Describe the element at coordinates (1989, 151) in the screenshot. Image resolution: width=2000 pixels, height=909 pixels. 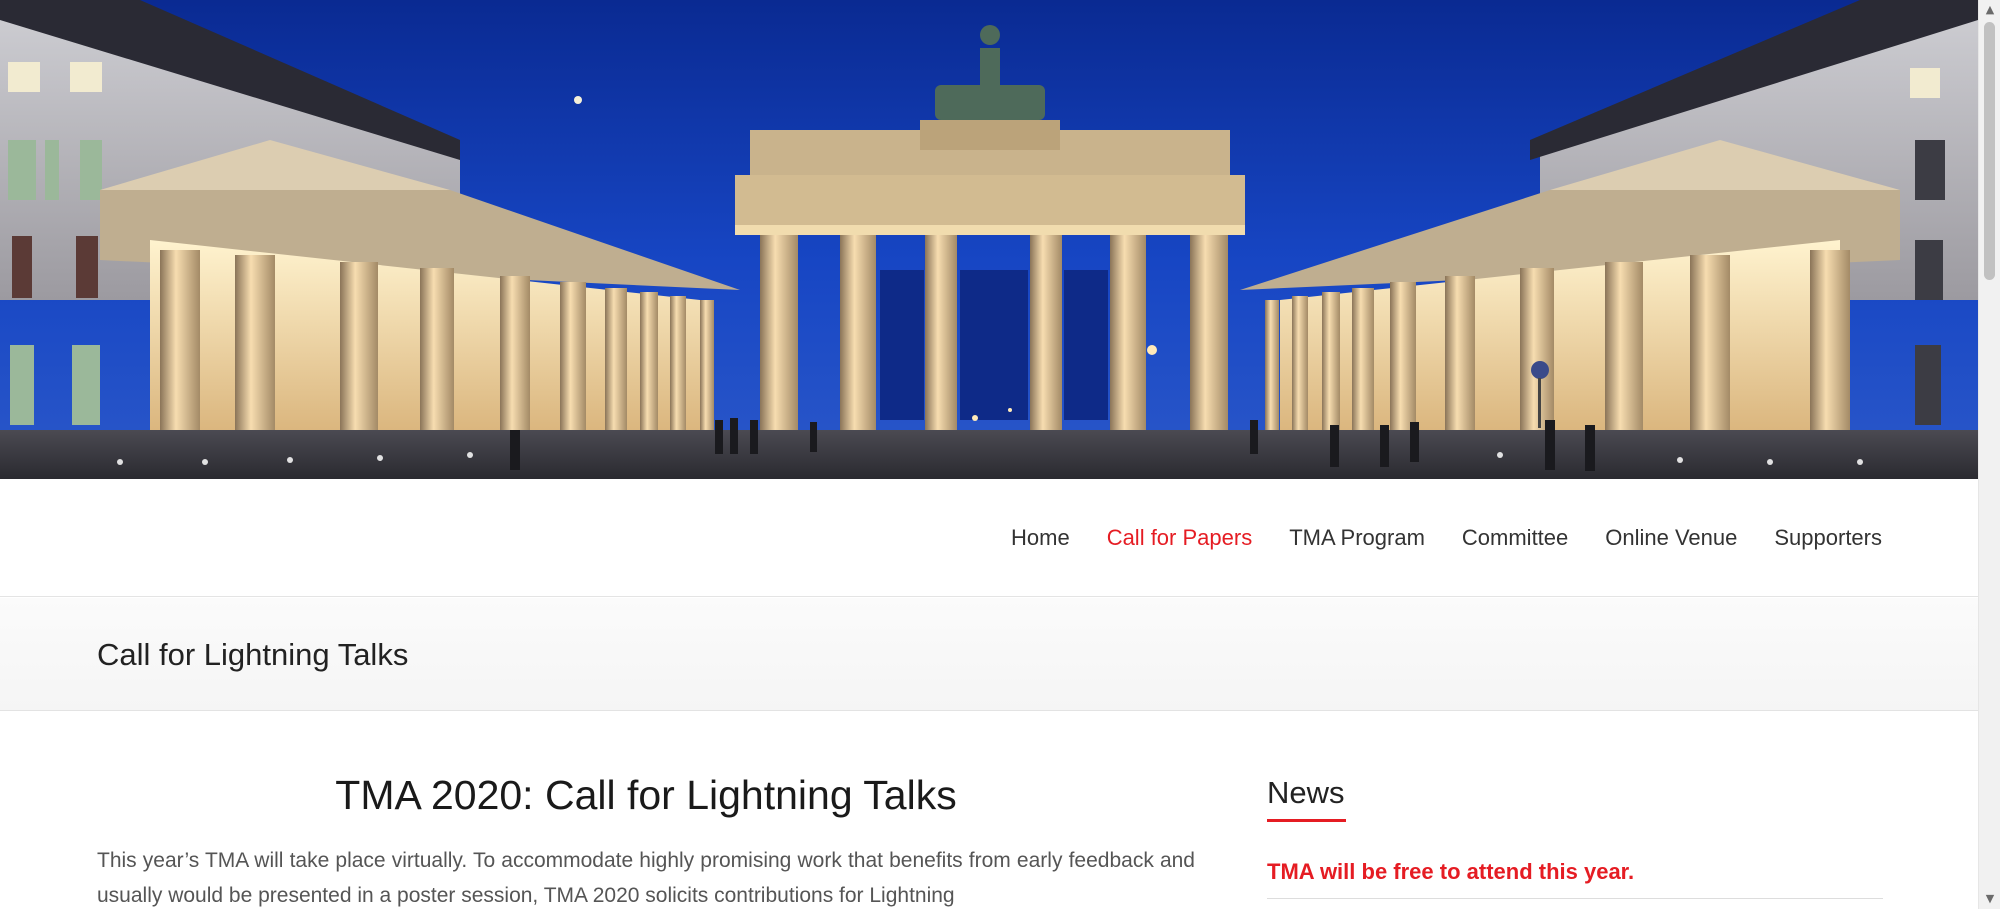
I see `scrollbar-thumb` at that location.